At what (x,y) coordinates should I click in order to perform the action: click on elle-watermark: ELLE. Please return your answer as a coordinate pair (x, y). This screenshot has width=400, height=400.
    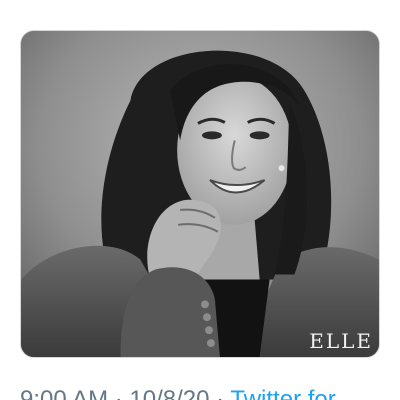
    Looking at the image, I should click on (341, 341).